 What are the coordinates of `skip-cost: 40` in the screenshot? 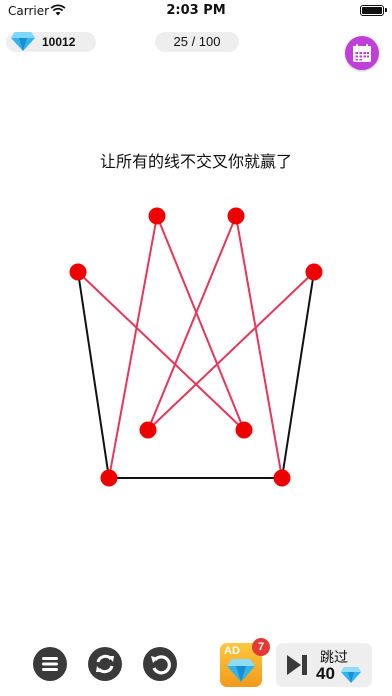 It's located at (325, 673).